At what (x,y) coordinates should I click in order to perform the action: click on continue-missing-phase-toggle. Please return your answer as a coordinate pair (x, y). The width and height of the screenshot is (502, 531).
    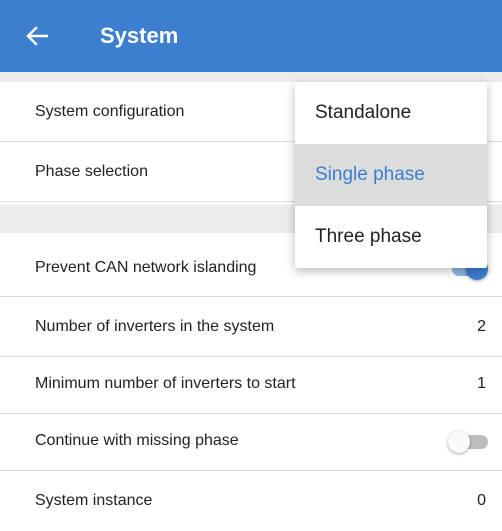
    Looking at the image, I should click on (468, 441).